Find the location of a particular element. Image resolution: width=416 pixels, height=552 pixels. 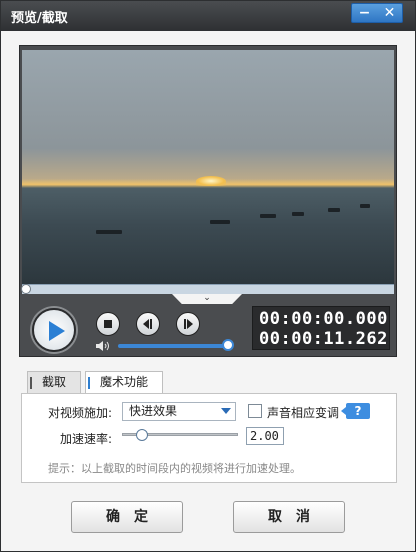

volume-slider is located at coordinates (172, 346).